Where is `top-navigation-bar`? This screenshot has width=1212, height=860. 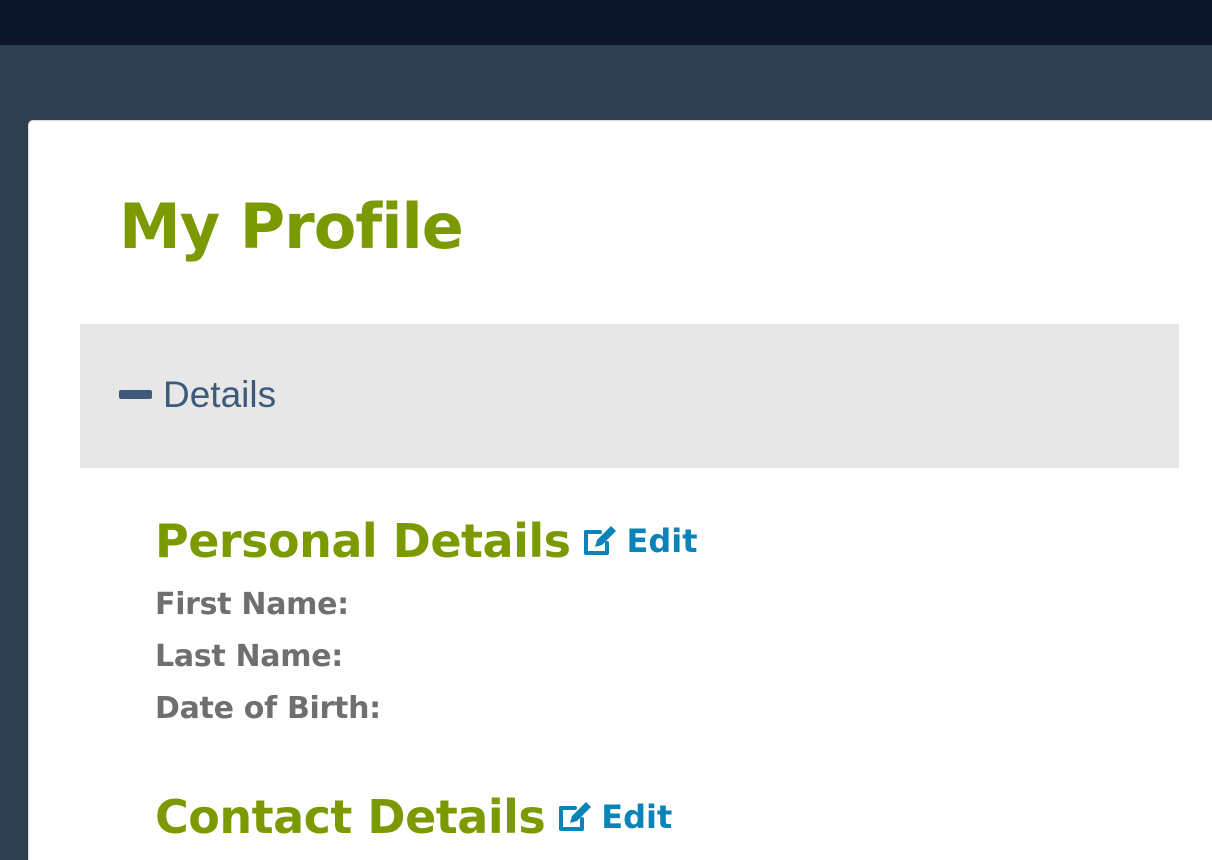
top-navigation-bar is located at coordinates (606, 22).